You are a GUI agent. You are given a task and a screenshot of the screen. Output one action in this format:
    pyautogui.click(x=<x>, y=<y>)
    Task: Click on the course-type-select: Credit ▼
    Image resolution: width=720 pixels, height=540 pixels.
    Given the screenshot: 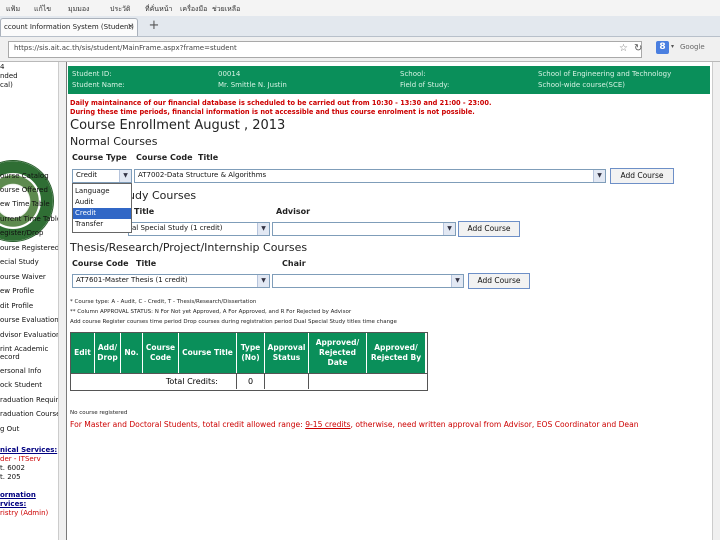 What is the action you would take?
    pyautogui.click(x=102, y=176)
    